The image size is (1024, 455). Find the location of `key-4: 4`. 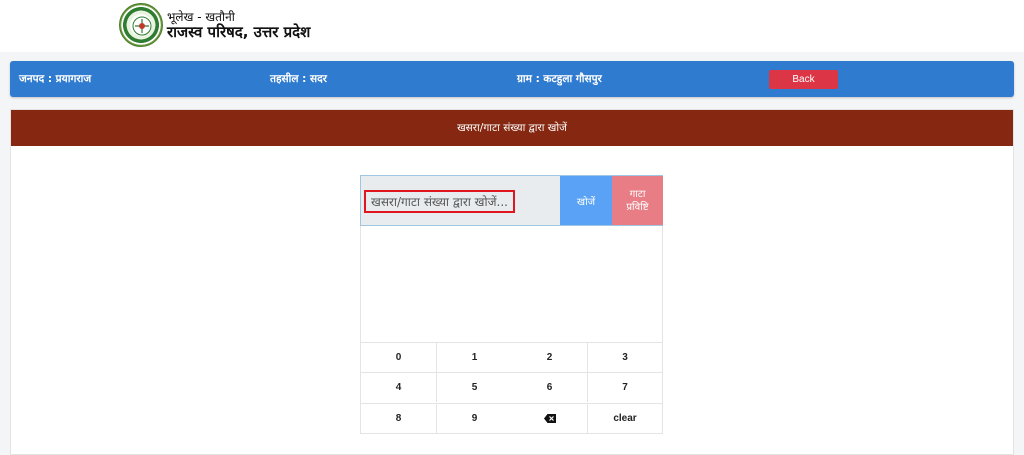

key-4: 4 is located at coordinates (399, 387).